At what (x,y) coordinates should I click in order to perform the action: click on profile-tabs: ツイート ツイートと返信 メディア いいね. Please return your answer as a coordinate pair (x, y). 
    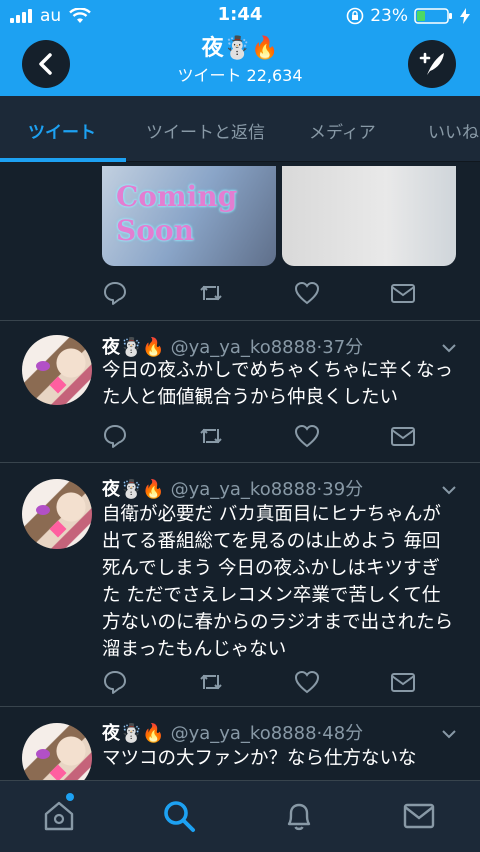
    Looking at the image, I should click on (240, 129).